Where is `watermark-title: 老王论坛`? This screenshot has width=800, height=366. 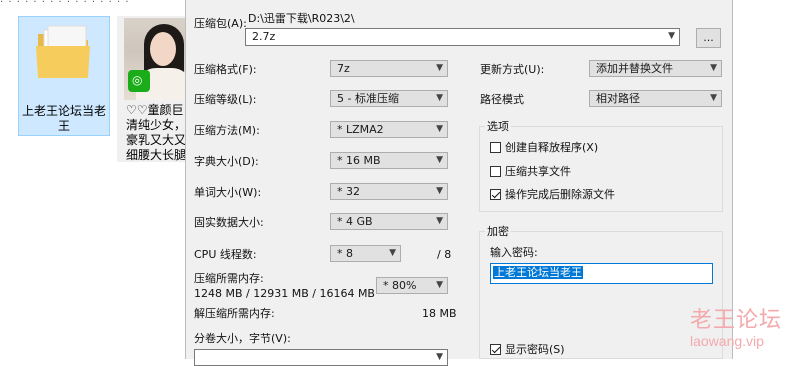 watermark-title: 老王论坛 is located at coordinates (736, 320).